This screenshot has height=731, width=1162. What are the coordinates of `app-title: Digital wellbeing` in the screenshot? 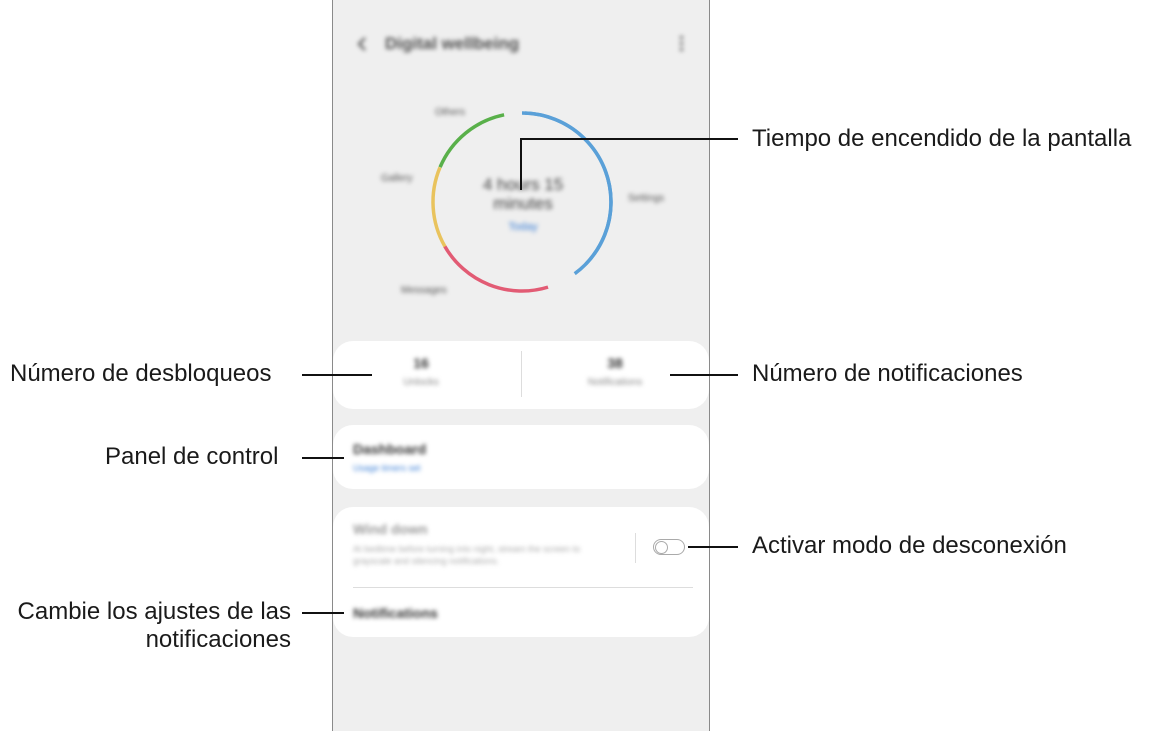 It's located at (452, 43).